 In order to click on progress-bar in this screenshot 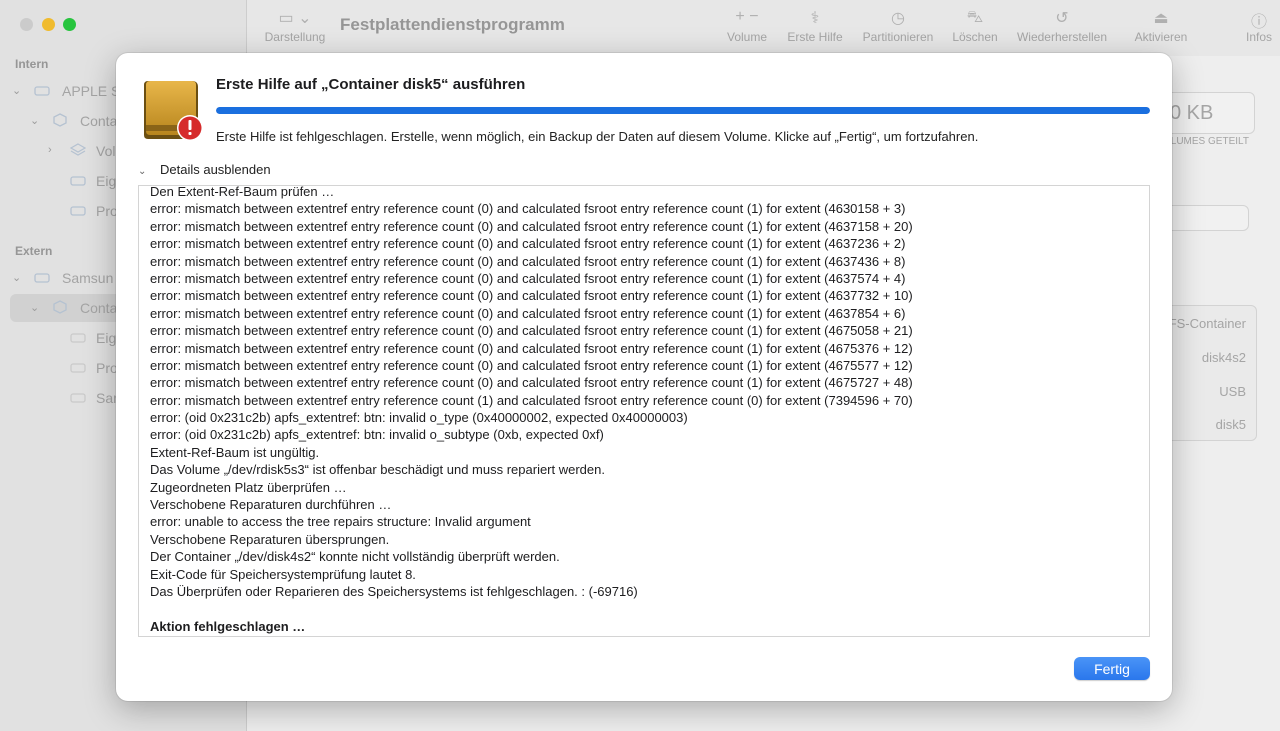, I will do `click(683, 110)`.